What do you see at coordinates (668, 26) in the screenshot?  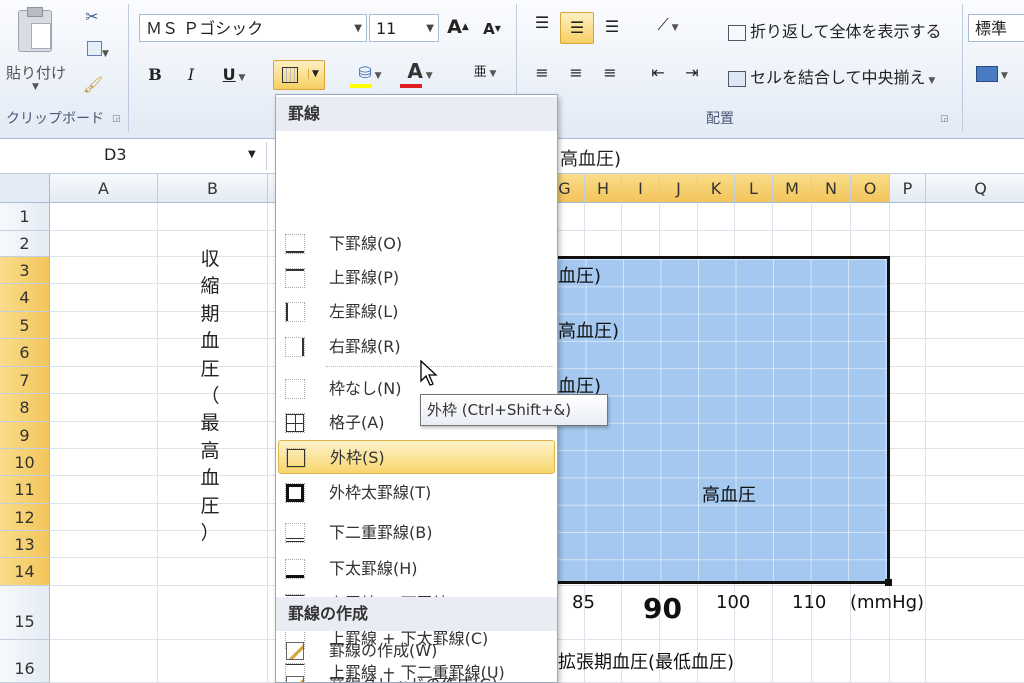 I see `orientation-button: ⟋ ▼` at bounding box center [668, 26].